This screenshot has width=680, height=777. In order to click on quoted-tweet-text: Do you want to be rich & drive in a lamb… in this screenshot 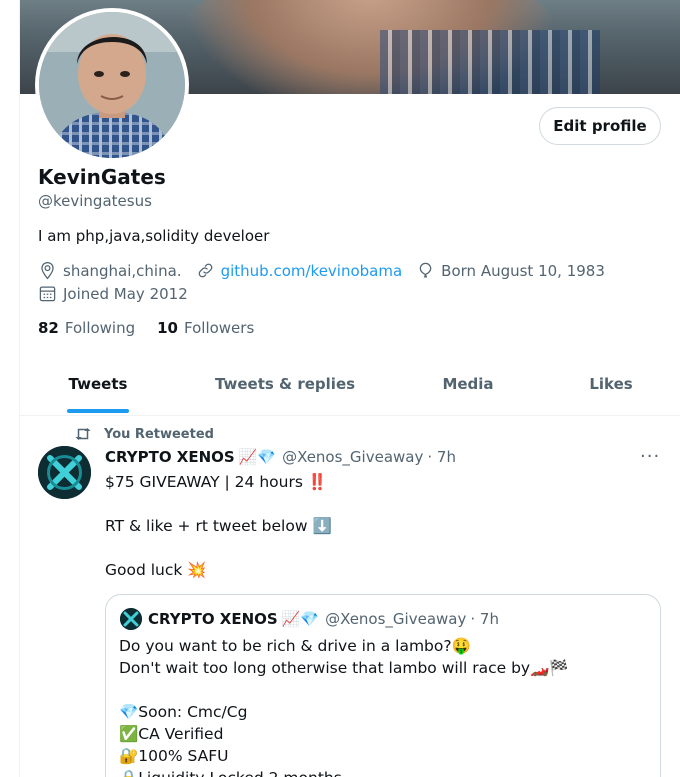, I will do `click(384, 706)`.